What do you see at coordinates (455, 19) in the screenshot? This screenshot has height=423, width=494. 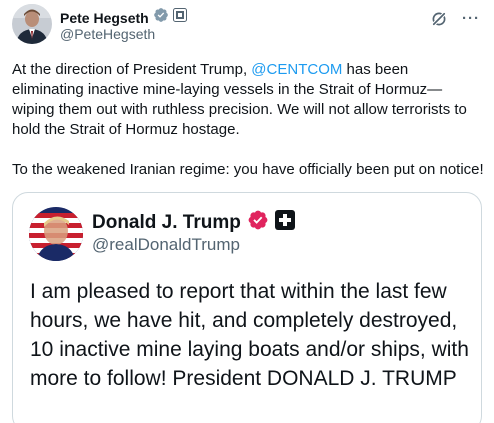 I see `top-actions: ···` at bounding box center [455, 19].